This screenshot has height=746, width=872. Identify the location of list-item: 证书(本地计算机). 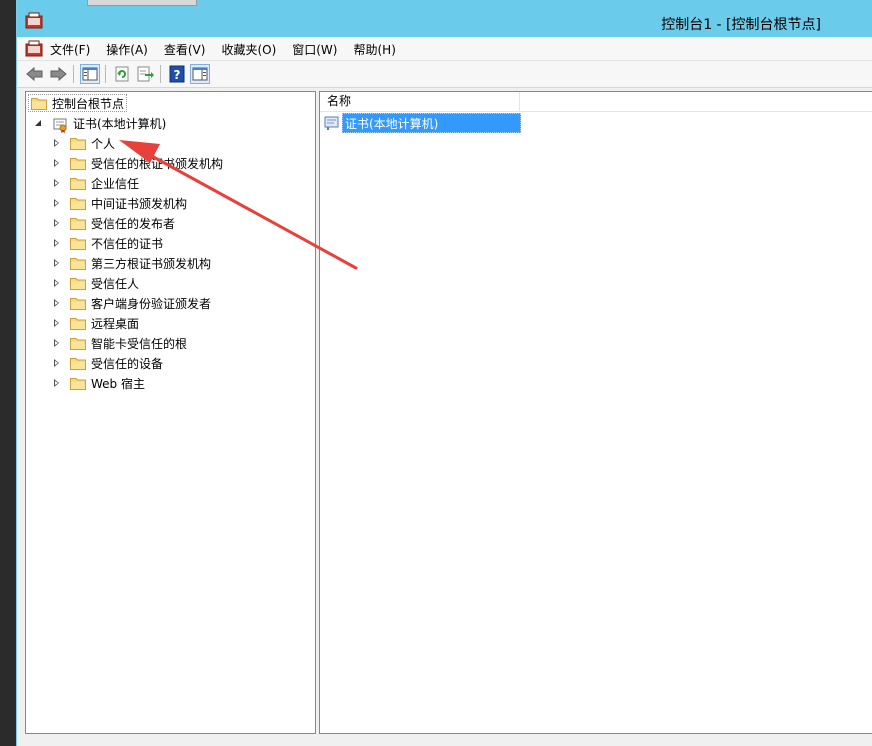
(422, 123).